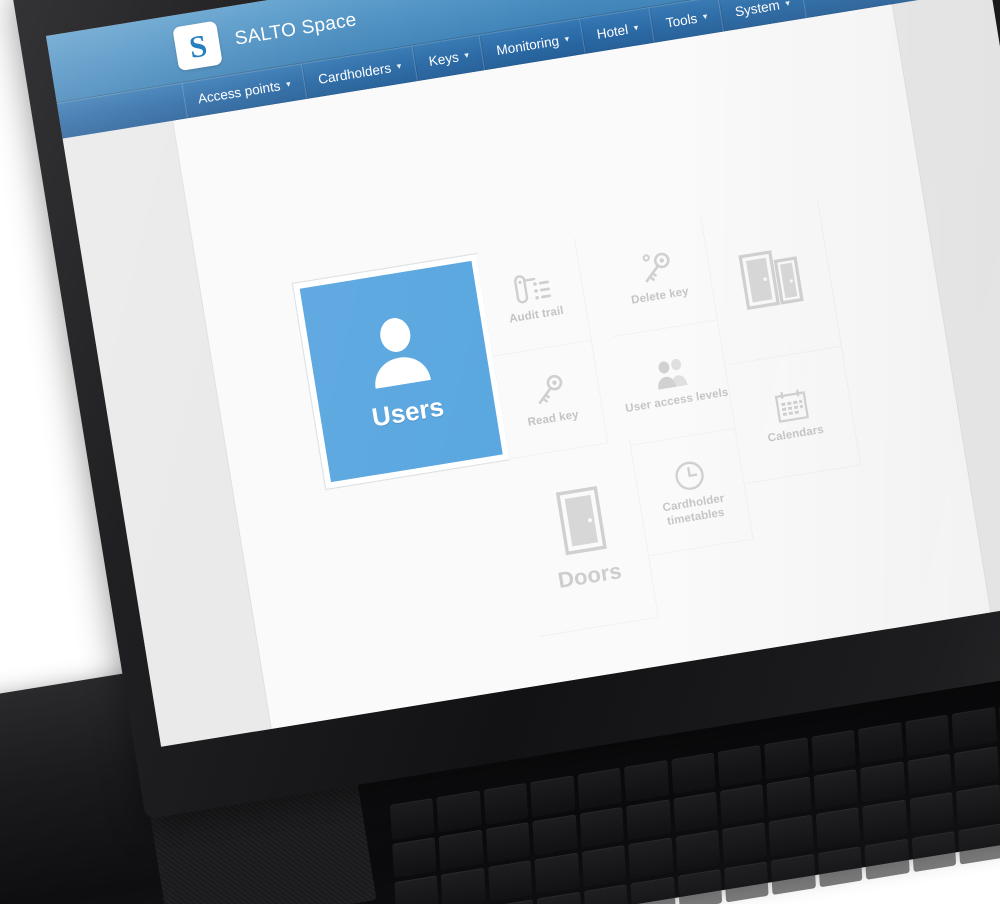 The height and width of the screenshot is (904, 1000). Describe the element at coordinates (553, 418) in the screenshot. I see `tile-label: Read key` at that location.